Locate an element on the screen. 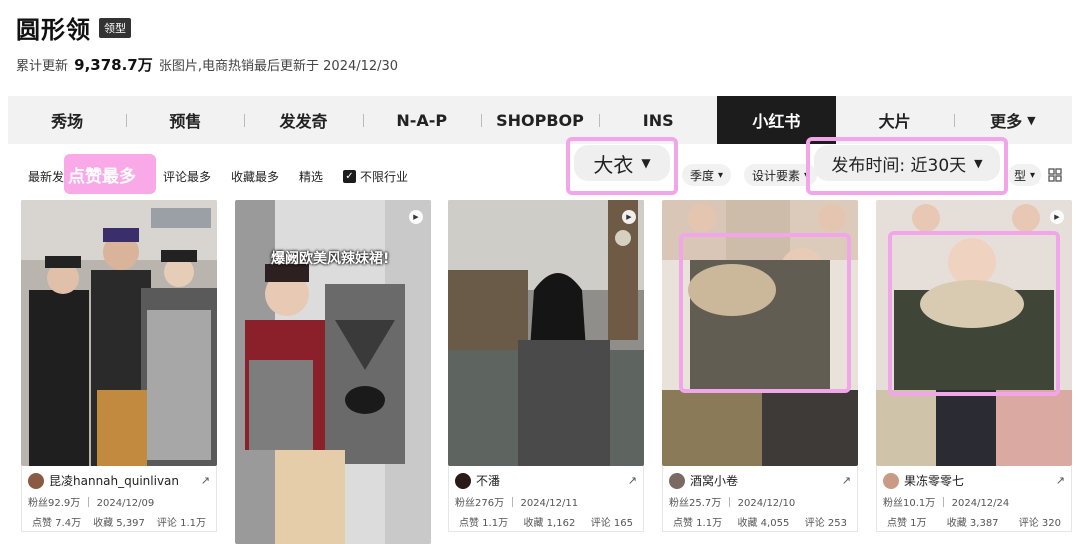  tab-label: 更多 is located at coordinates (1006, 121).